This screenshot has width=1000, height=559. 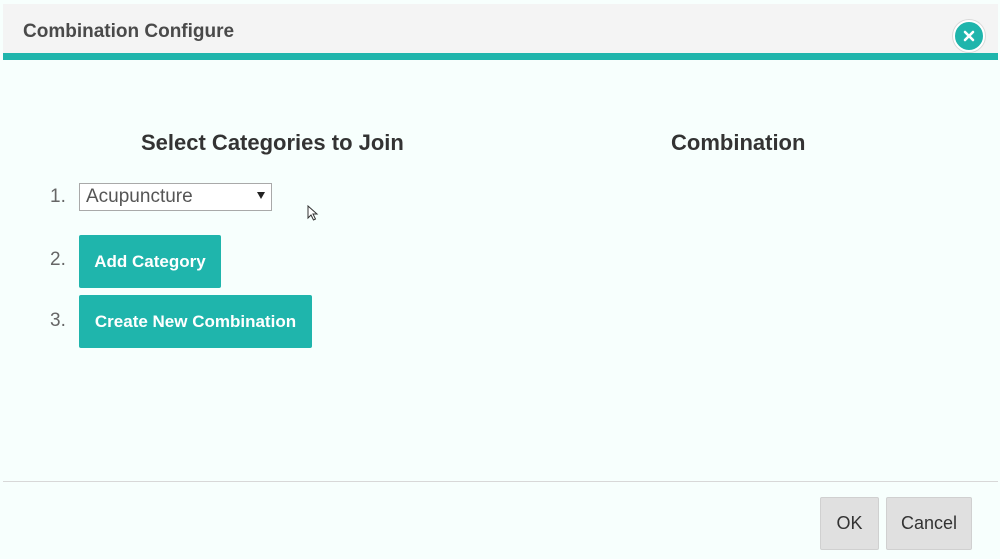 I want to click on dropdown-arrow-icon, so click(x=261, y=195).